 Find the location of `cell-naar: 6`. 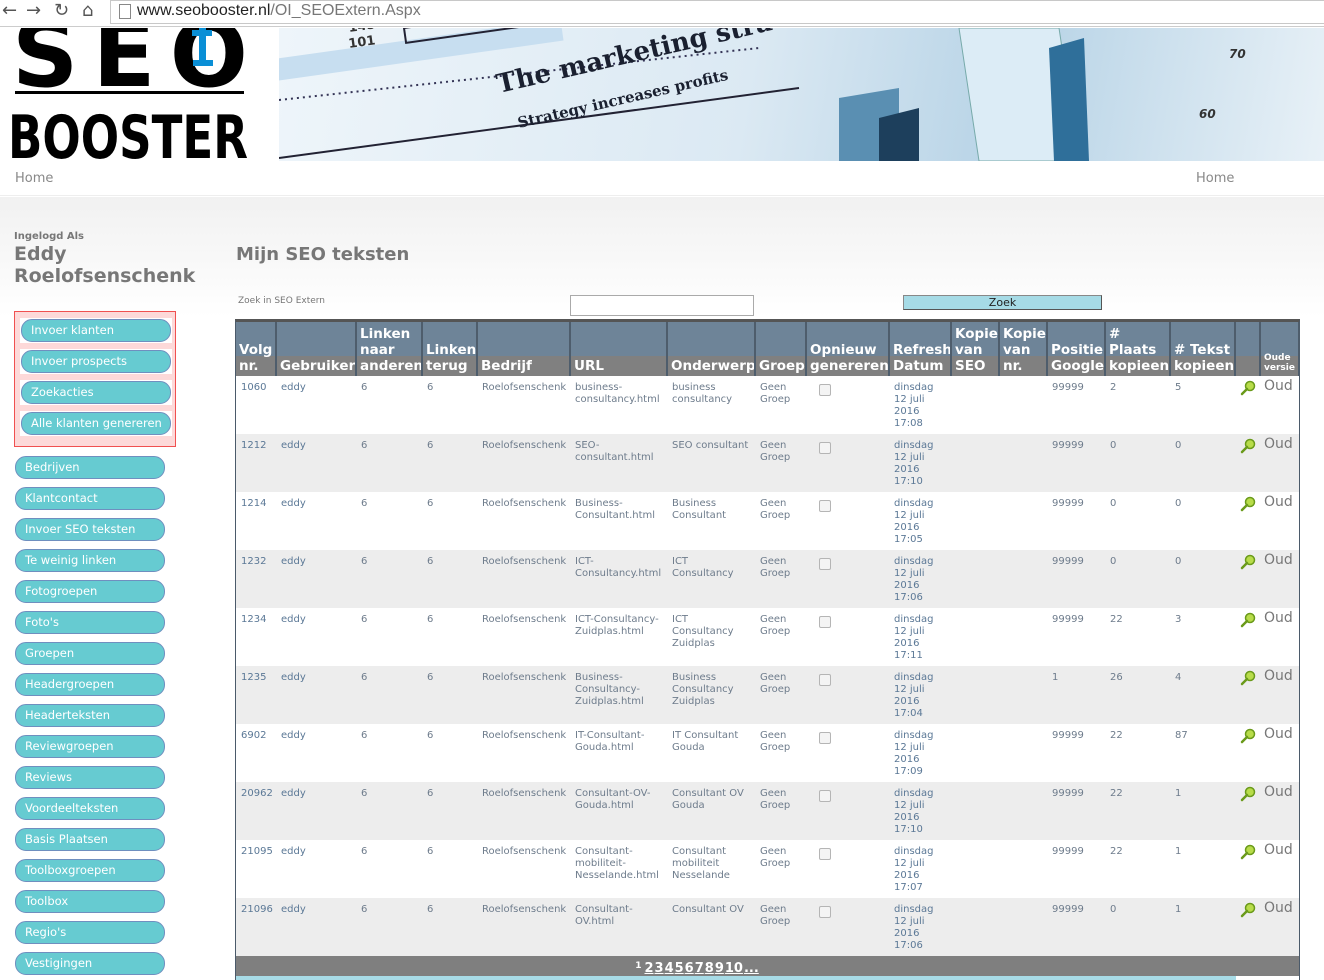

cell-naar: 6 is located at coordinates (389, 811).